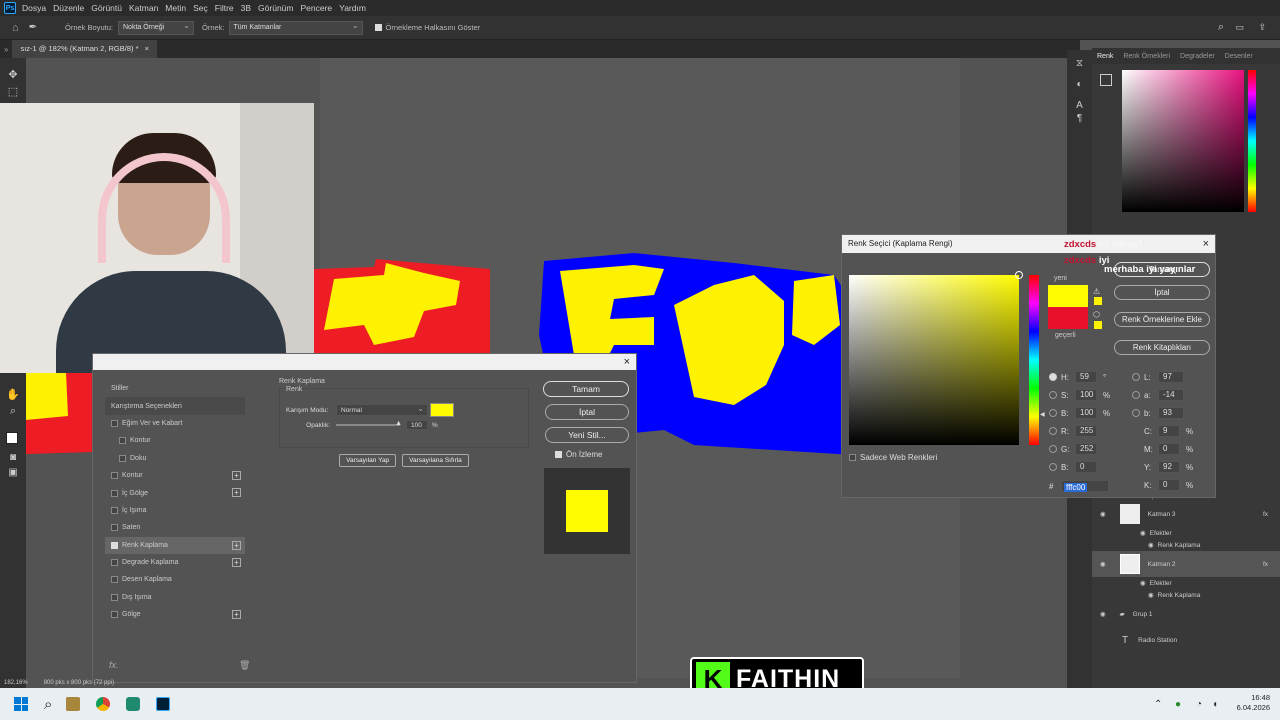  Describe the element at coordinates (1096, 314) in the screenshot. I see `web-cube-icon: ⬡` at that location.